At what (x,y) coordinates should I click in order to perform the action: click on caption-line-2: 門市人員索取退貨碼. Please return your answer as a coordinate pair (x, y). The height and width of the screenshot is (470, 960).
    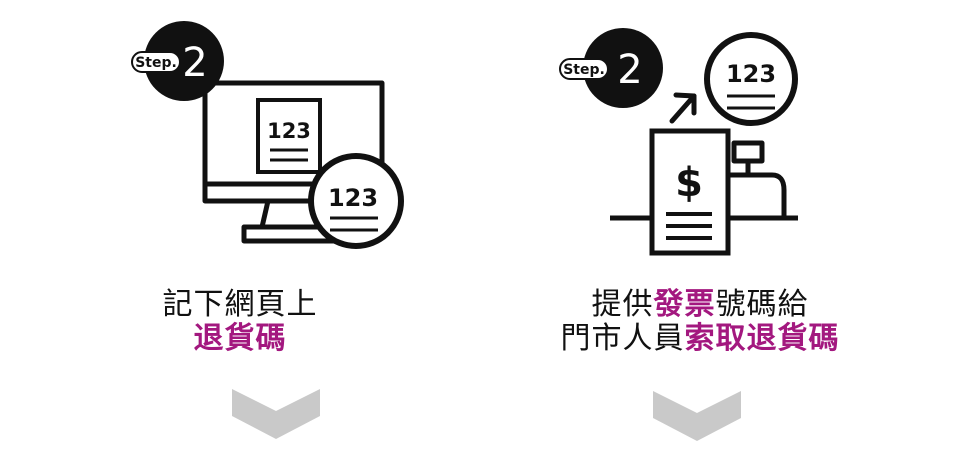
    Looking at the image, I should click on (700, 339).